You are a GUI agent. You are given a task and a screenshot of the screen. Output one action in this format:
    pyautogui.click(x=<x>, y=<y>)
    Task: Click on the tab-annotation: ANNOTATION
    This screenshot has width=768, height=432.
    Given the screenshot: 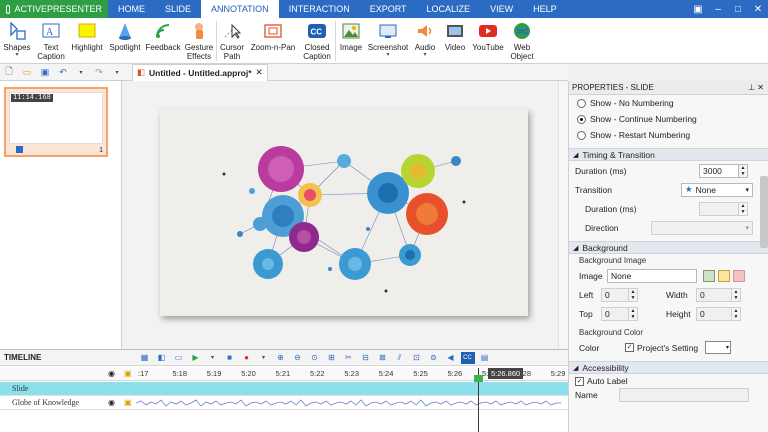 What is the action you would take?
    pyautogui.click(x=240, y=9)
    